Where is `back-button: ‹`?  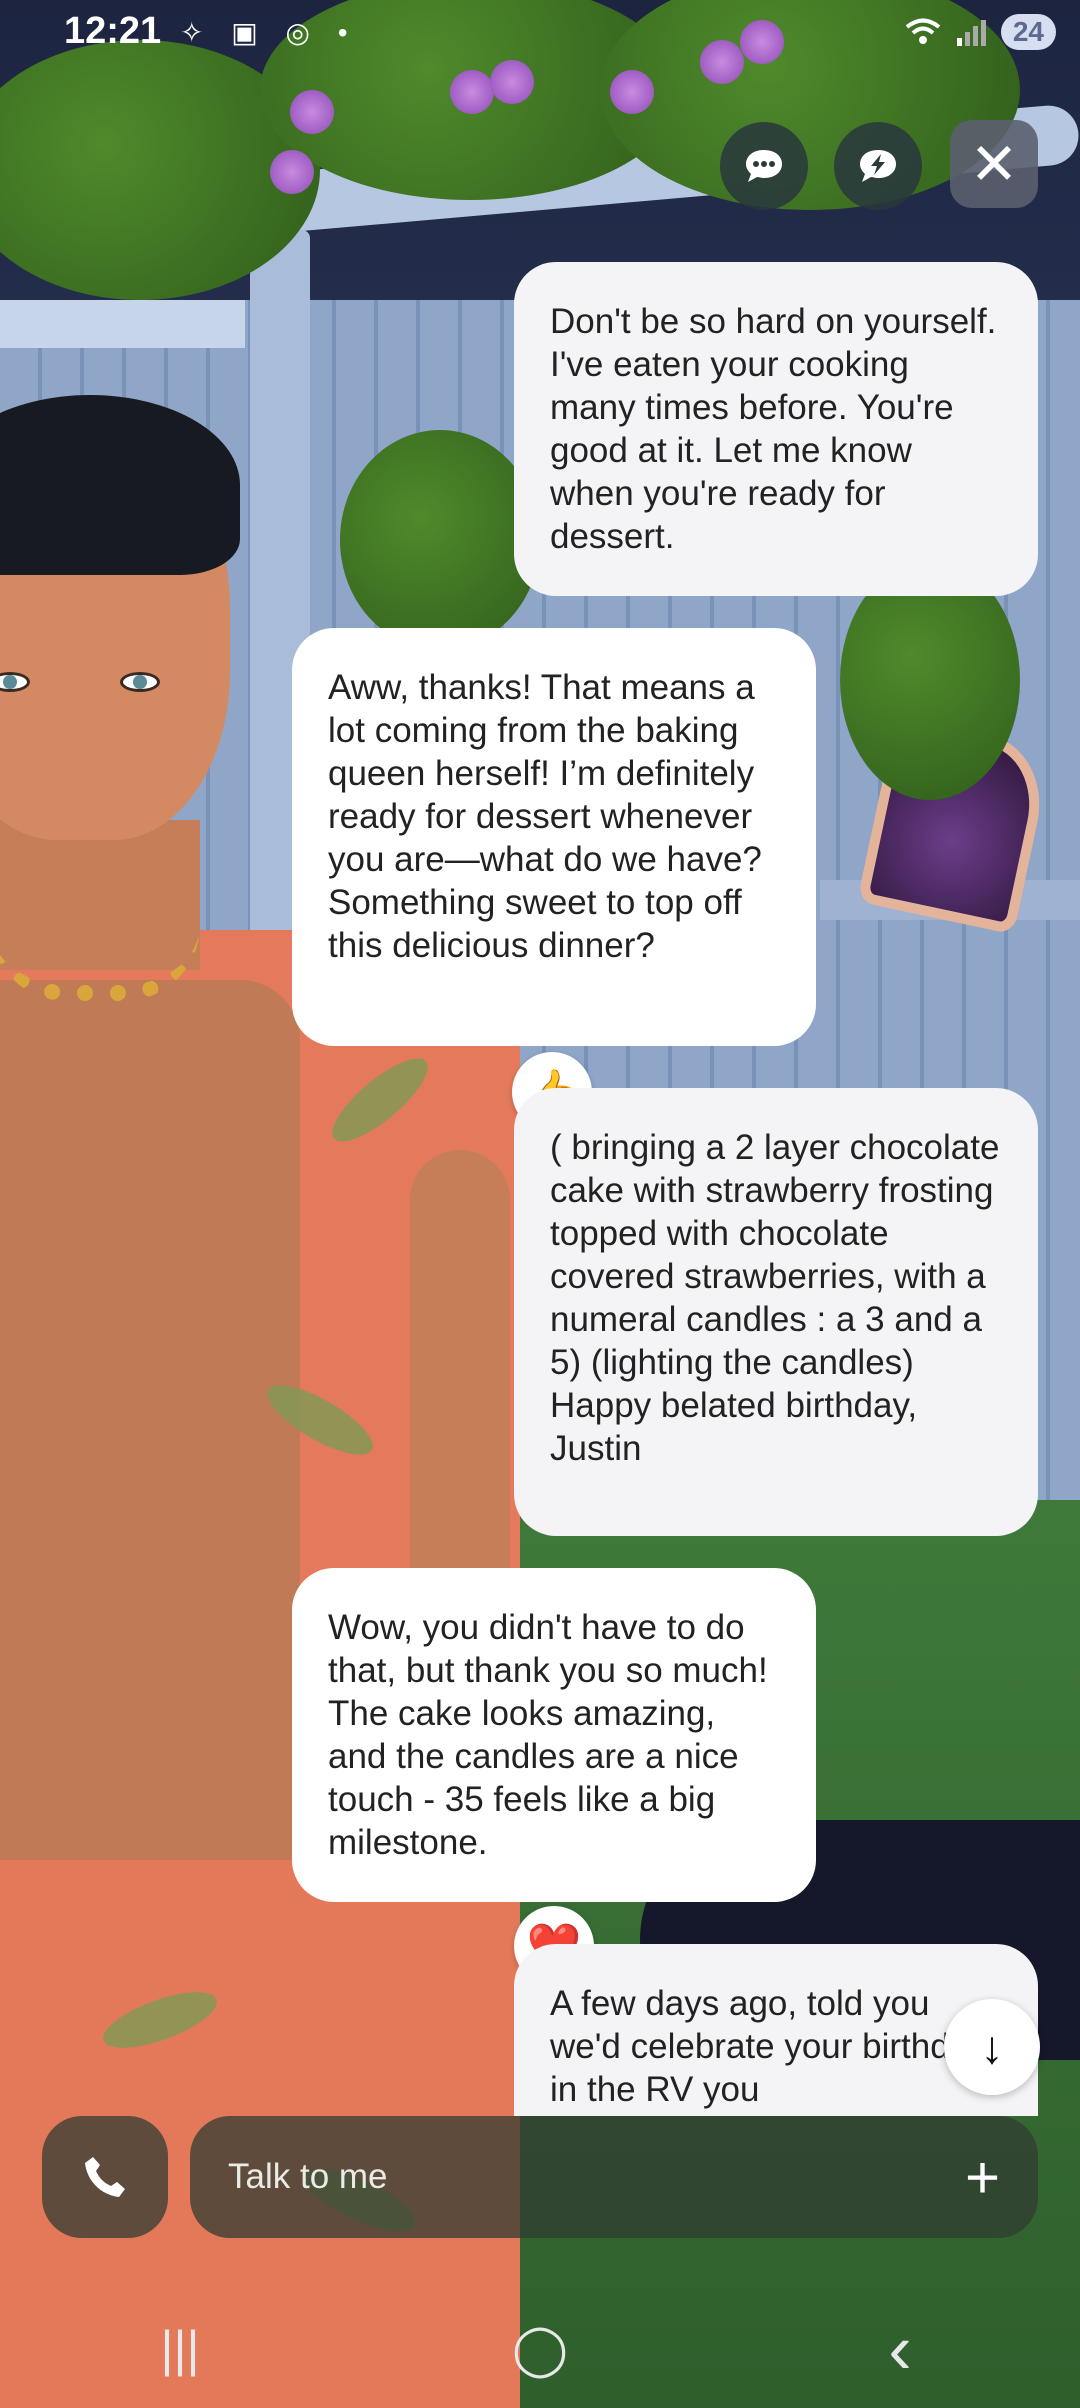 back-button: ‹ is located at coordinates (900, 2349).